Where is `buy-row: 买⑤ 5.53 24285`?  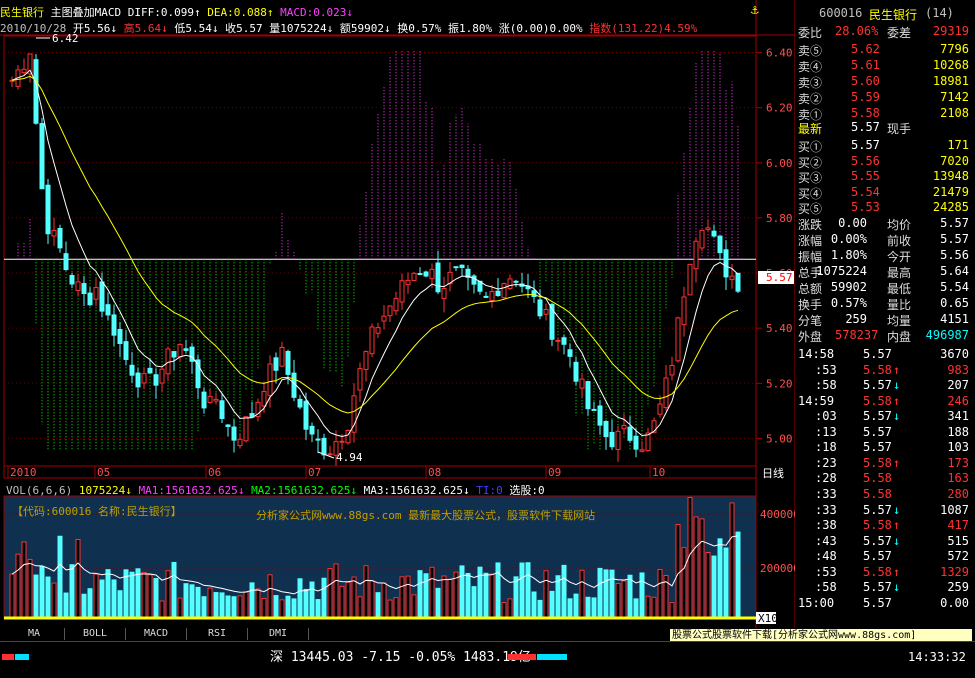
buy-row: 买⑤ 5.53 24285 is located at coordinates (885, 208).